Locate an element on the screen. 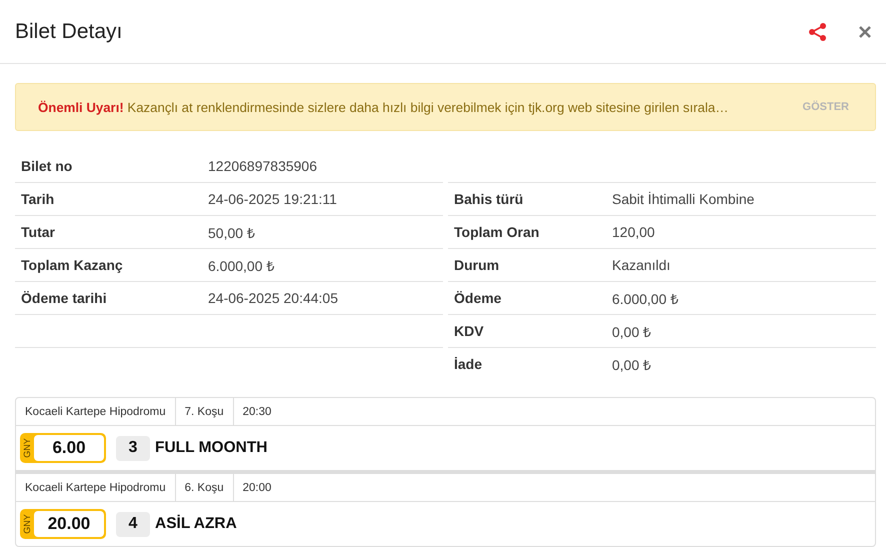 Image resolution: width=886 pixels, height=547 pixels. detail-value: 12206897835906 is located at coordinates (263, 166).